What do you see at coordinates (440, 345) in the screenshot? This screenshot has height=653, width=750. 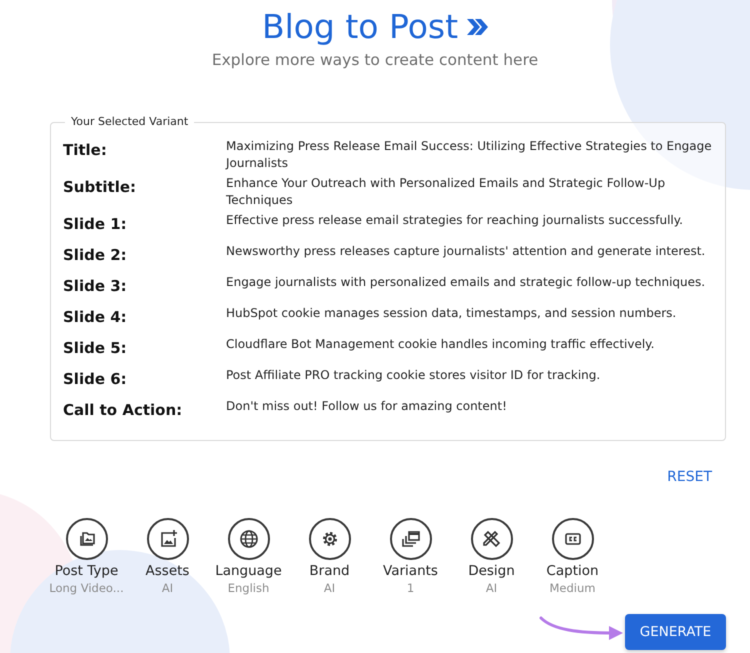 I see `field-value: Cloudflare Bot Management cookie handles incoming traffic effectively.` at bounding box center [440, 345].